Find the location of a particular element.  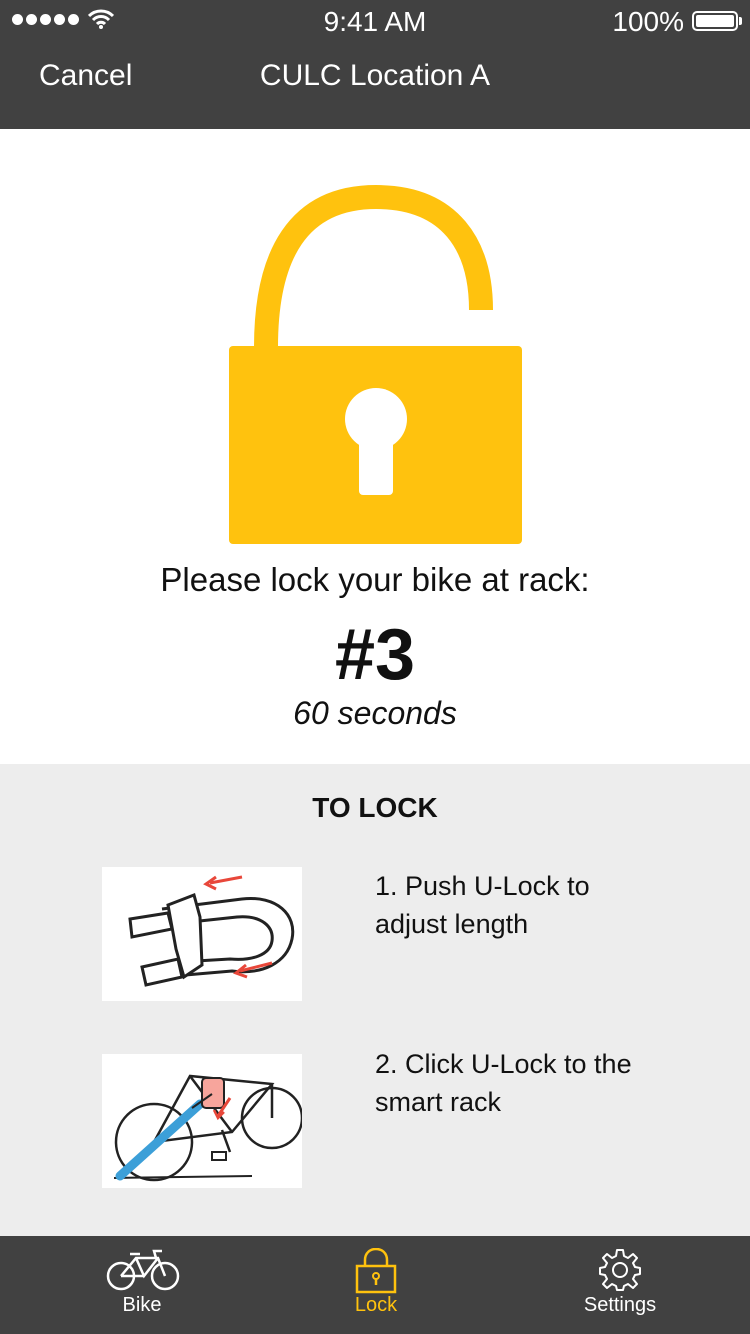

top-bar: 9:41 AM 100% Cancel CULC Location A is located at coordinates (375, 64).